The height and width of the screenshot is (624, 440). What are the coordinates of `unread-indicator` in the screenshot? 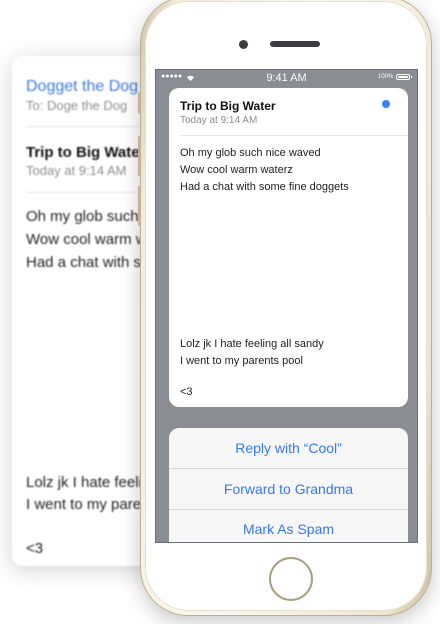 It's located at (386, 104).